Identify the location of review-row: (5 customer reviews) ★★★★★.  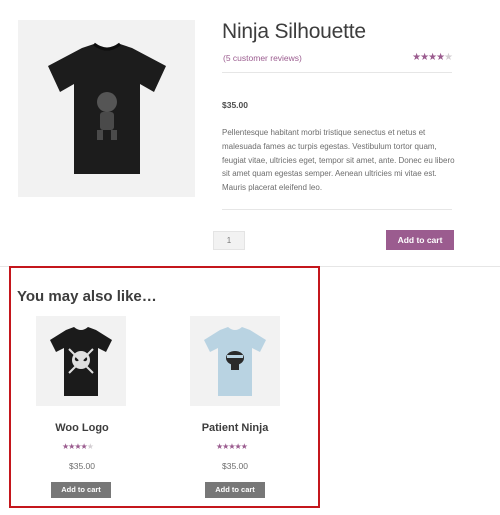
(338, 58).